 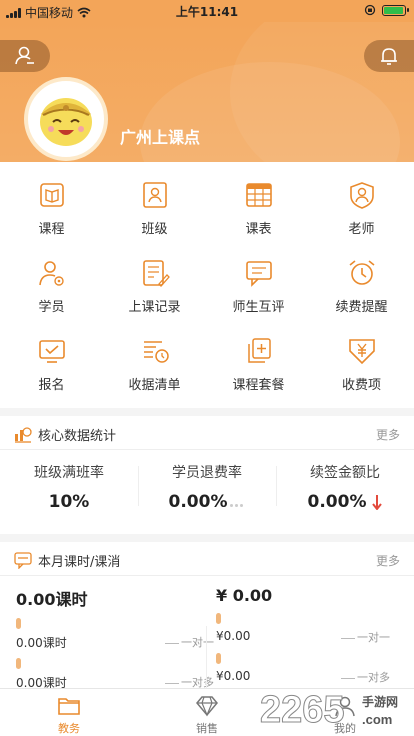 What do you see at coordinates (51, 385) in the screenshot?
I see `grid-item-label: 报名` at bounding box center [51, 385].